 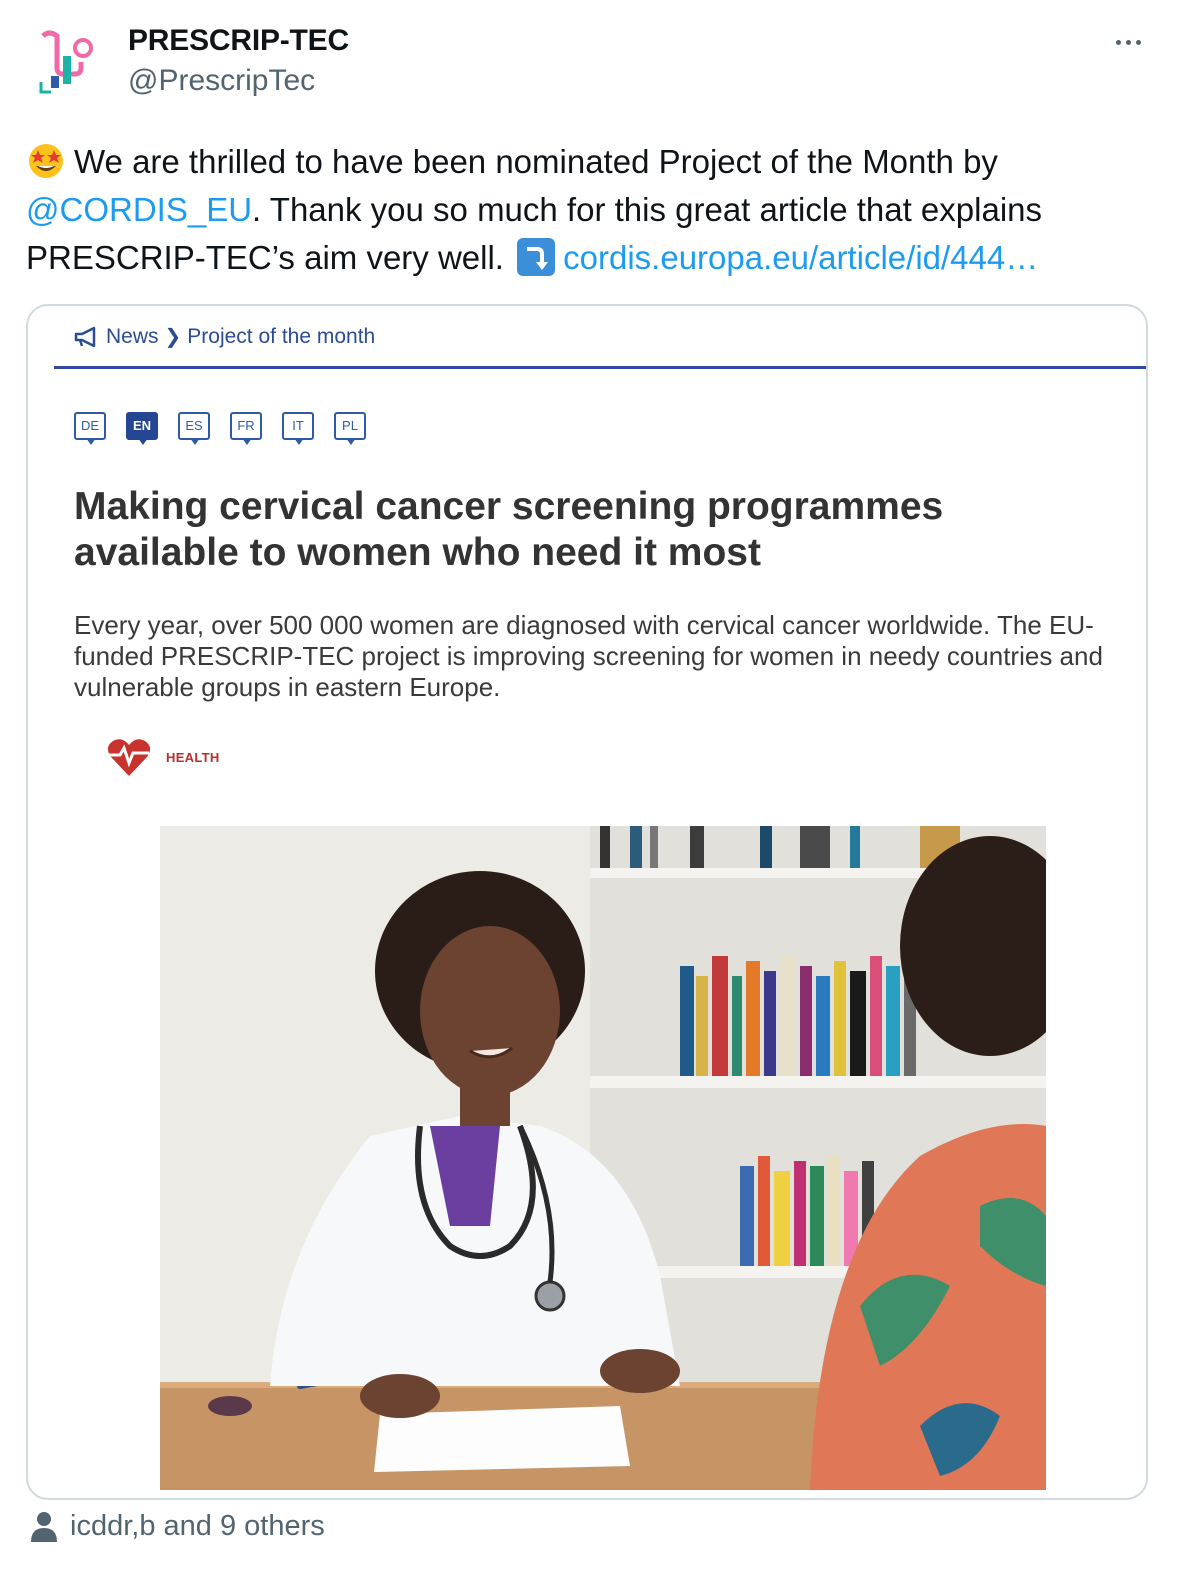 I want to click on chevron-right-icon: ❯, so click(x=173, y=337).